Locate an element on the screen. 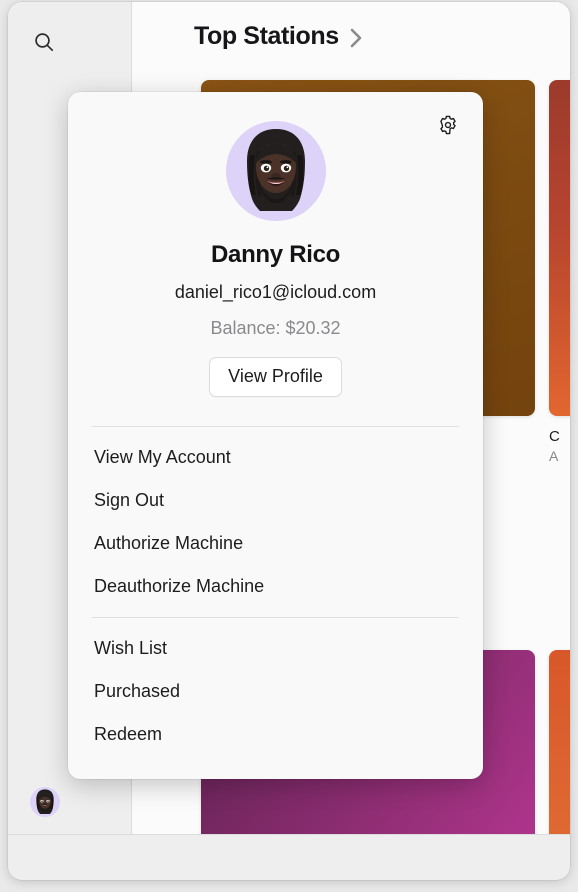 Image resolution: width=578 pixels, height=892 pixels. status-bar is located at coordinates (289, 857).